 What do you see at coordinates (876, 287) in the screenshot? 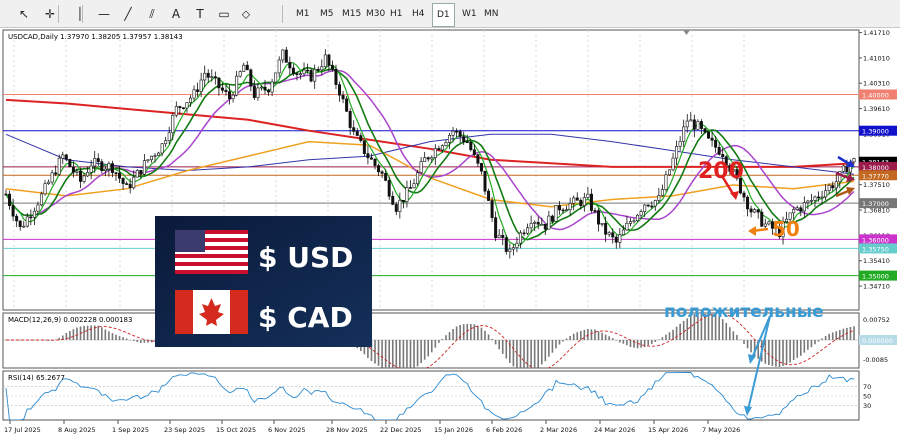
I see `axis-price-label: 1.34710` at bounding box center [876, 287].